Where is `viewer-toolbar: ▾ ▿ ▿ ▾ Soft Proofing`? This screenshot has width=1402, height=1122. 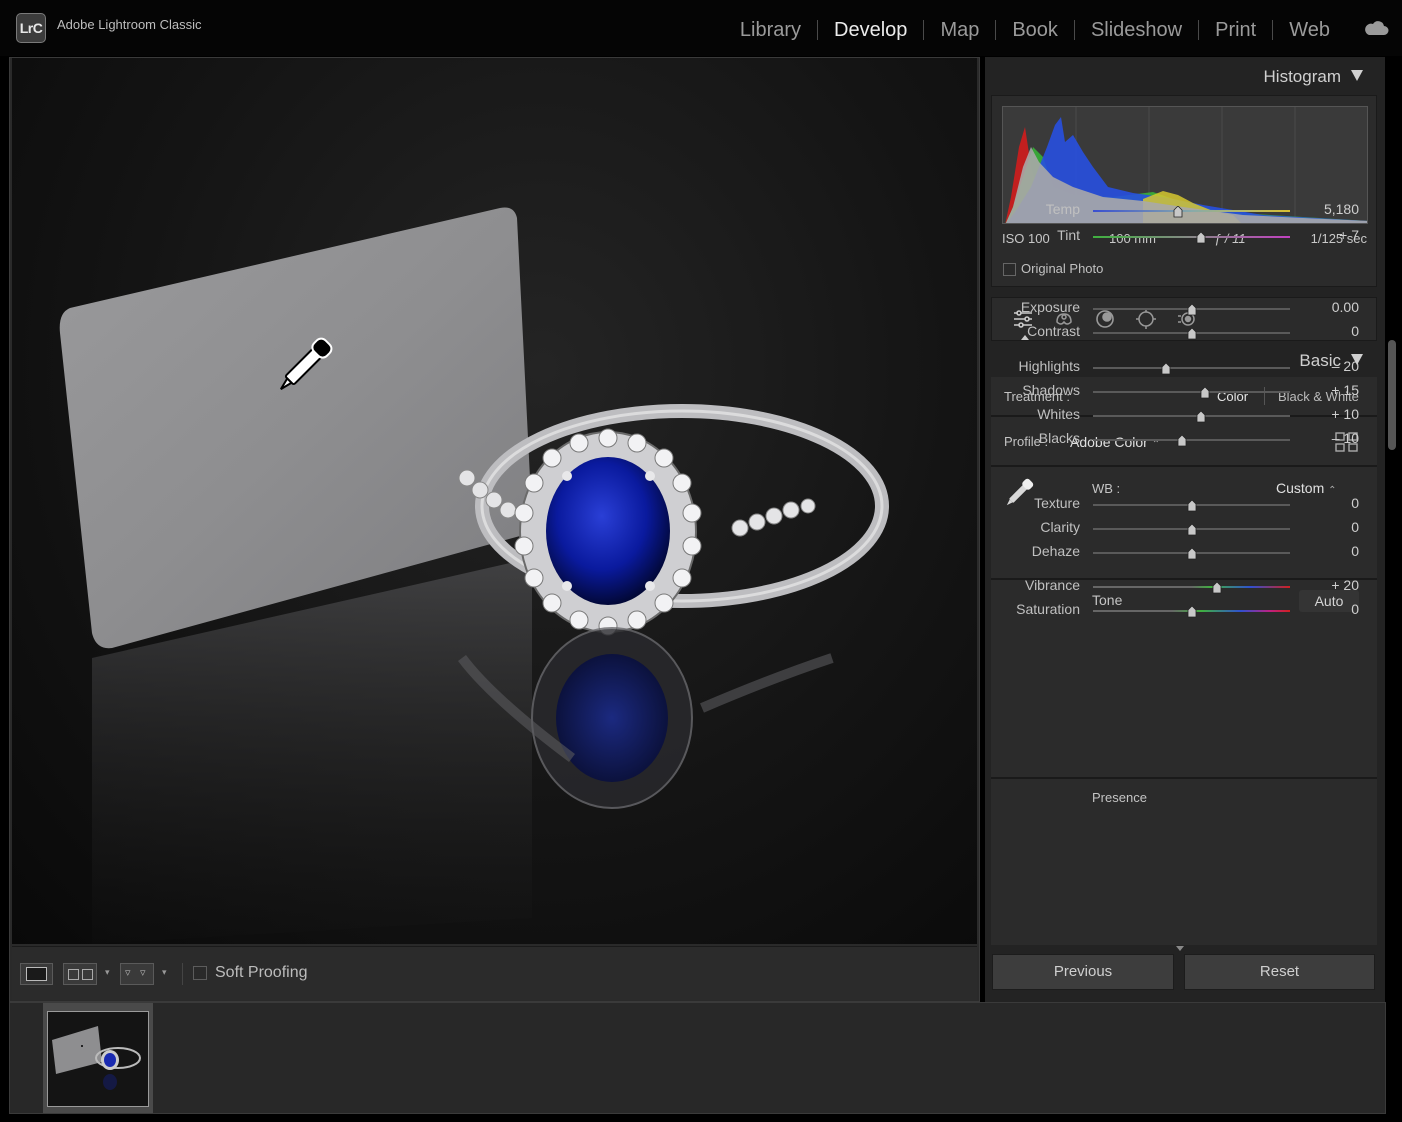
viewer-toolbar: ▾ ▿ ▿ ▾ Soft Proofing is located at coordinates (494, 973).